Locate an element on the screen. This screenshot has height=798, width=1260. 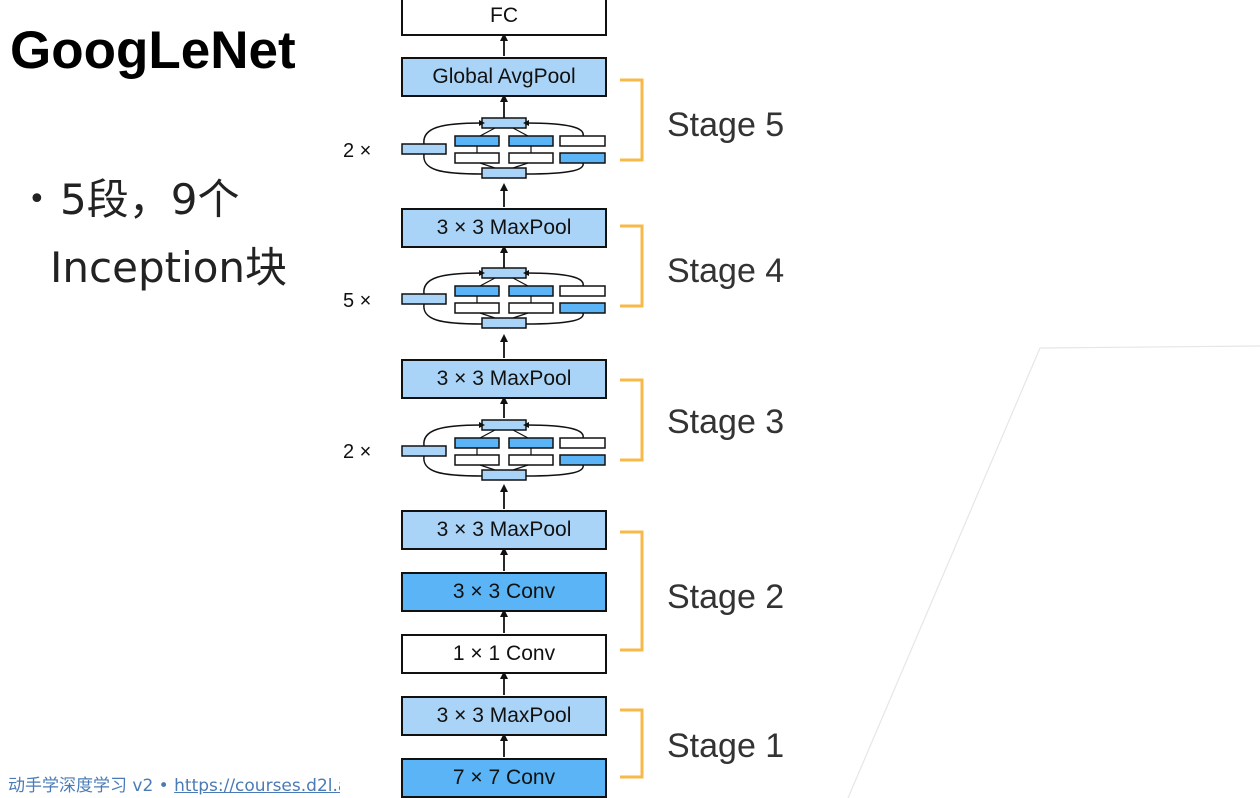
inception-block-stage4 is located at coordinates (503, 298).